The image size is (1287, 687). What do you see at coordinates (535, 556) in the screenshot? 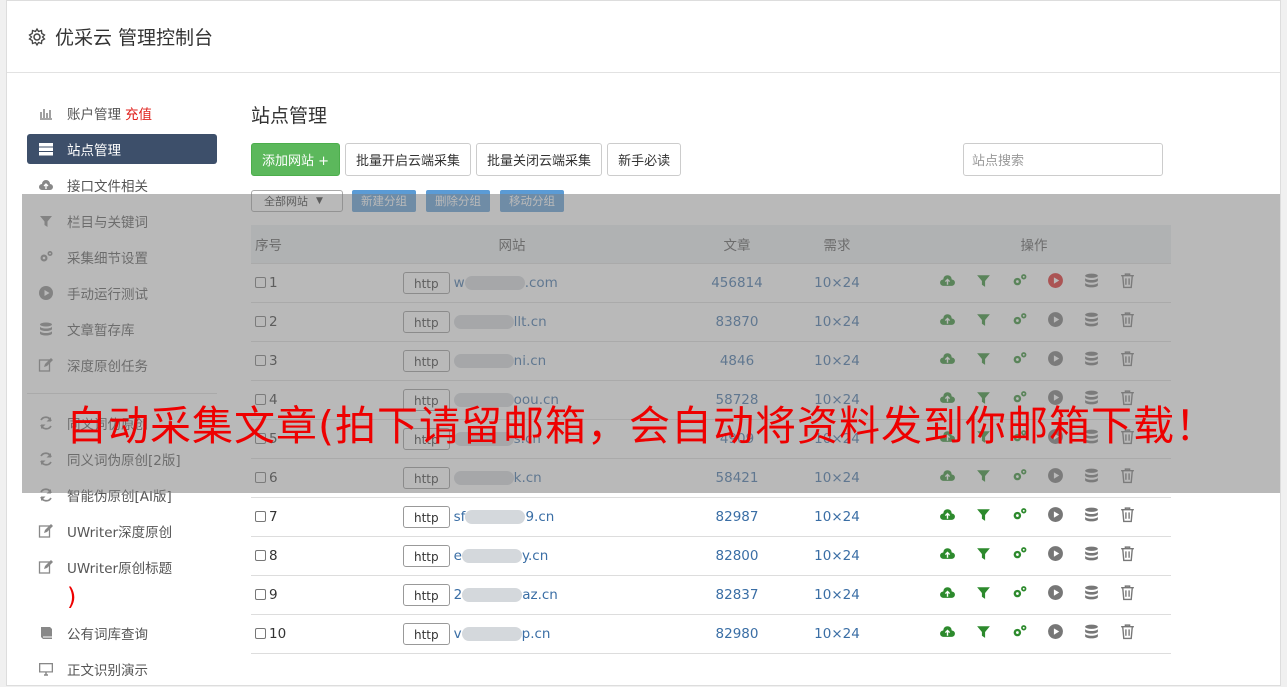
I see `site-domain-suffix: y.cn` at bounding box center [535, 556].